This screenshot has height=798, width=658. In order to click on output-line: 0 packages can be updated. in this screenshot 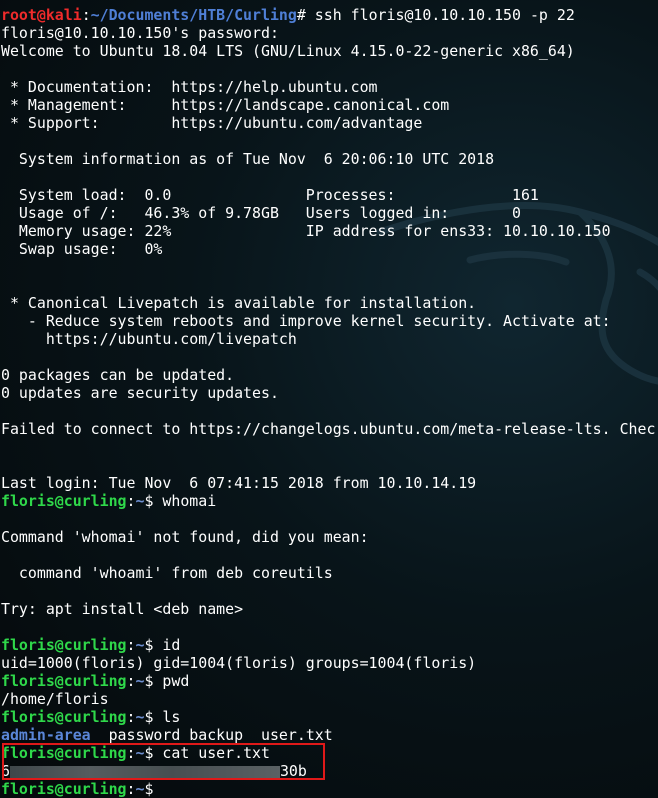, I will do `click(118, 375)`.